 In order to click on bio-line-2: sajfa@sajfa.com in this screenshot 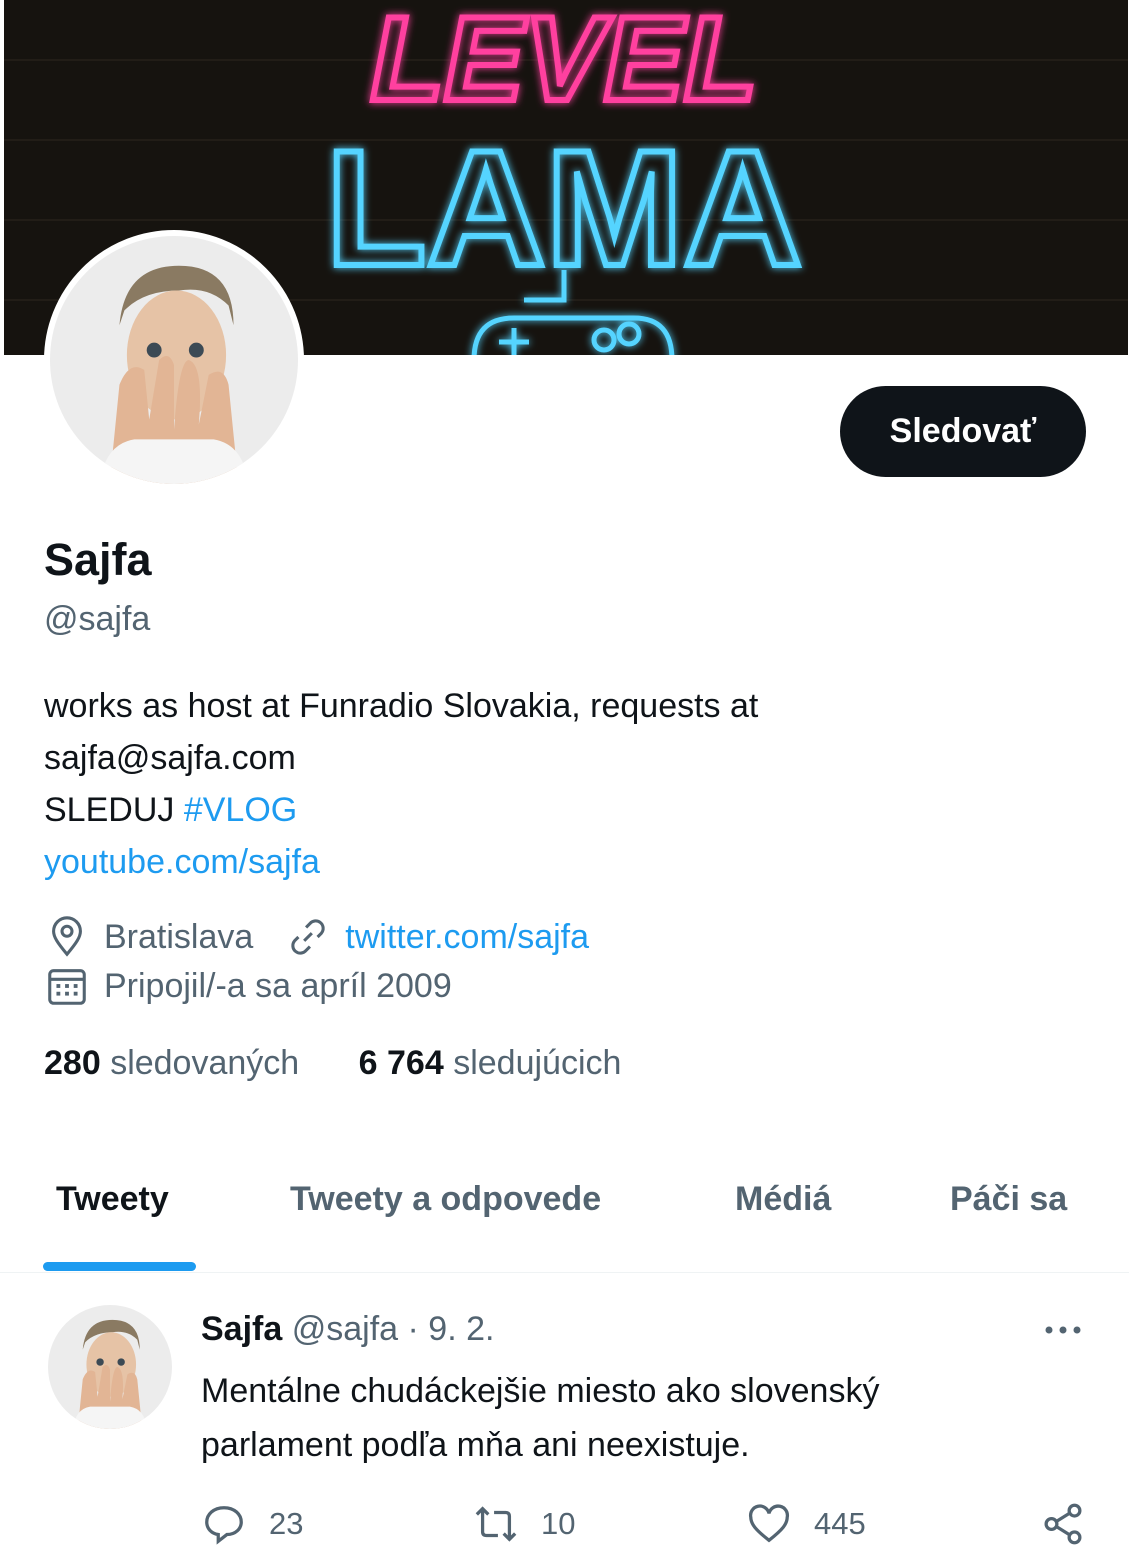, I will do `click(170, 758)`.